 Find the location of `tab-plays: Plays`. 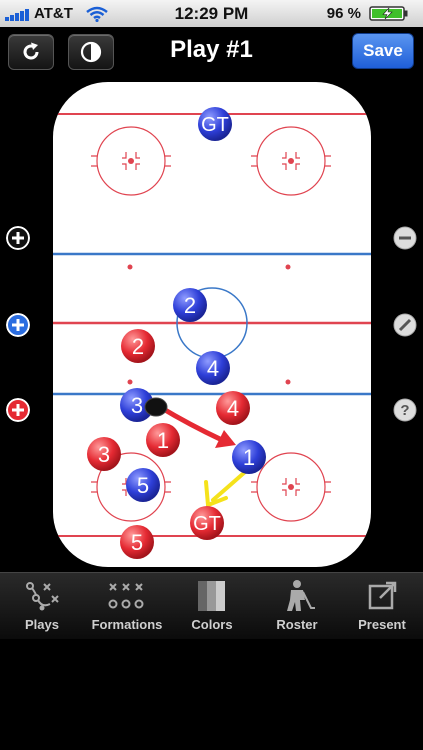

tab-plays: Plays is located at coordinates (42, 606).